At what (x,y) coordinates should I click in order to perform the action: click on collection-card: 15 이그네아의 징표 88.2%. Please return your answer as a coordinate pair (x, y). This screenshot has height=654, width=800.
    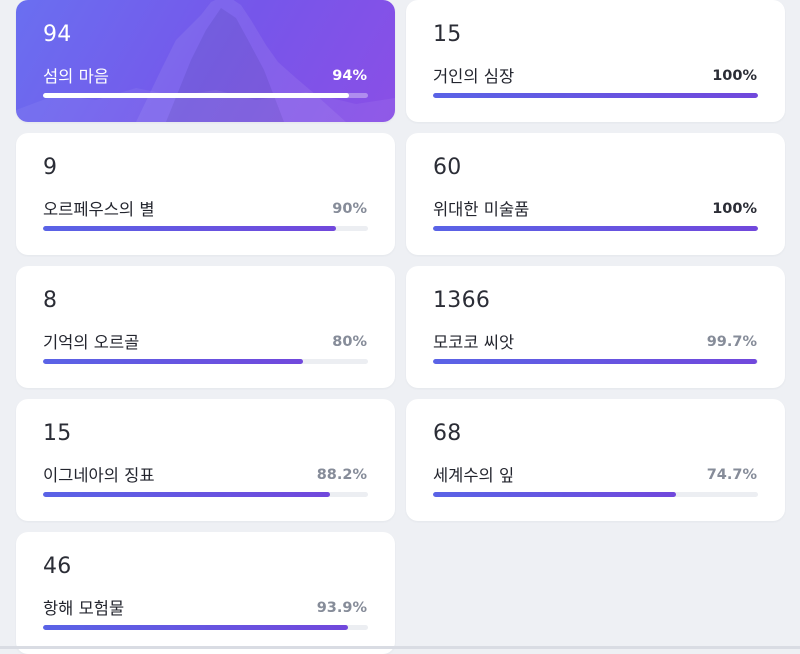
    Looking at the image, I should click on (205, 460).